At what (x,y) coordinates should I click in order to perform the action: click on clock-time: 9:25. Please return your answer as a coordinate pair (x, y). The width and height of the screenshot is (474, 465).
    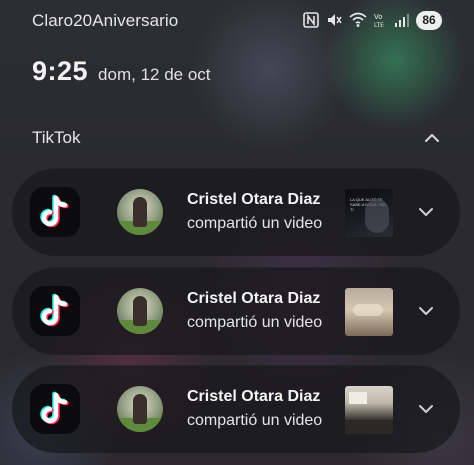
    Looking at the image, I should click on (60, 71).